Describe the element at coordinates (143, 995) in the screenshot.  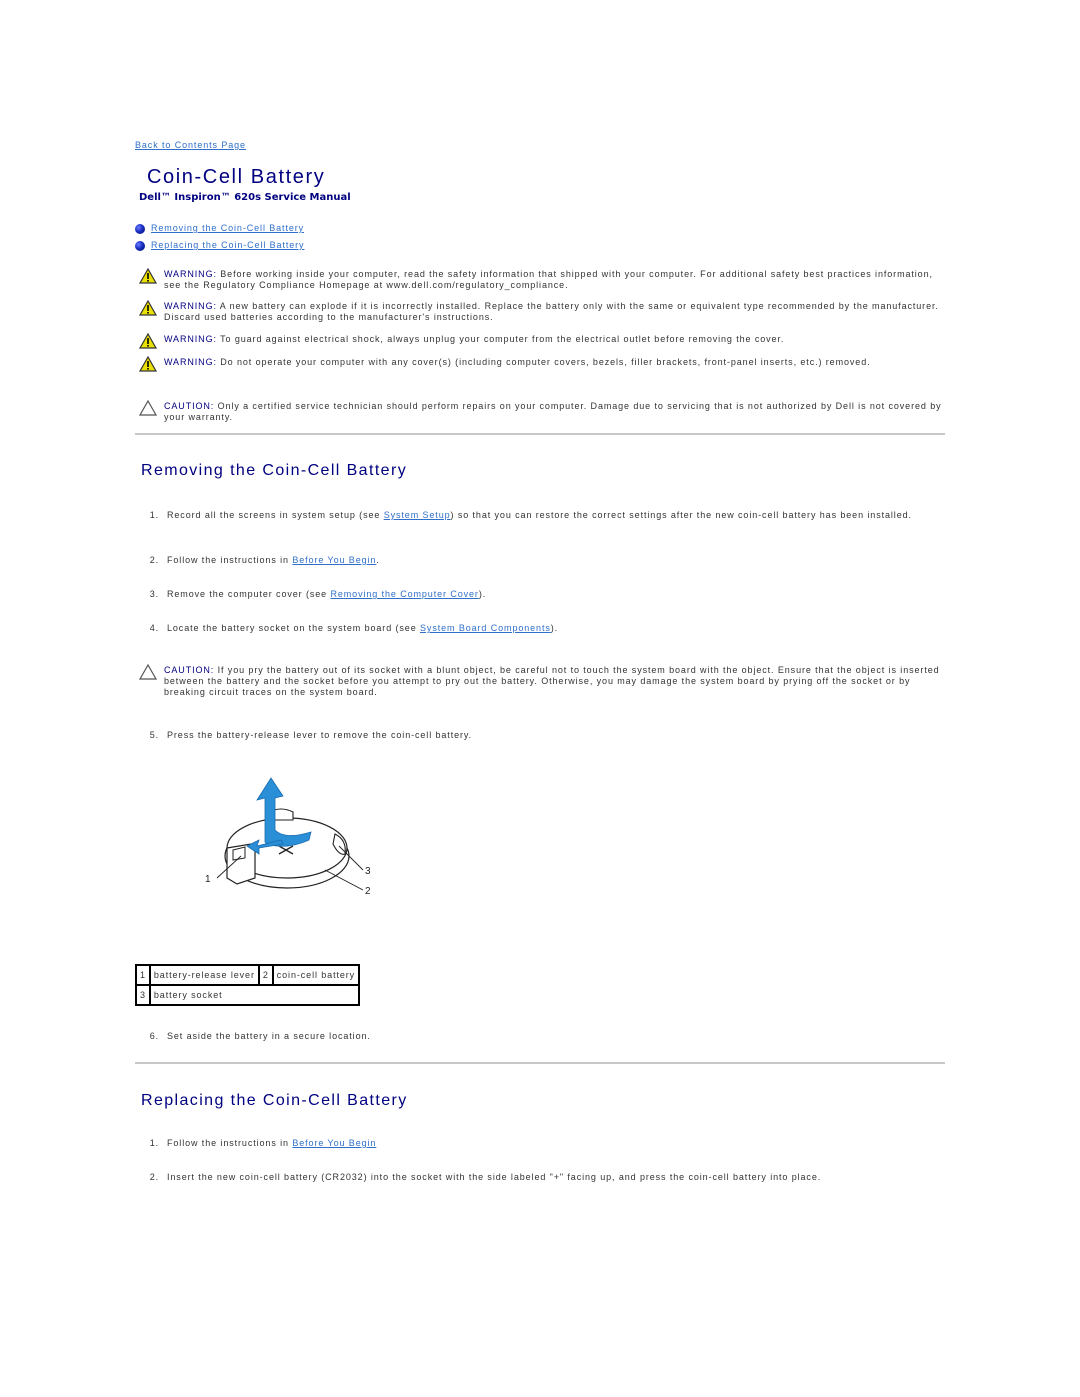
I see `legend-number: 3` at that location.